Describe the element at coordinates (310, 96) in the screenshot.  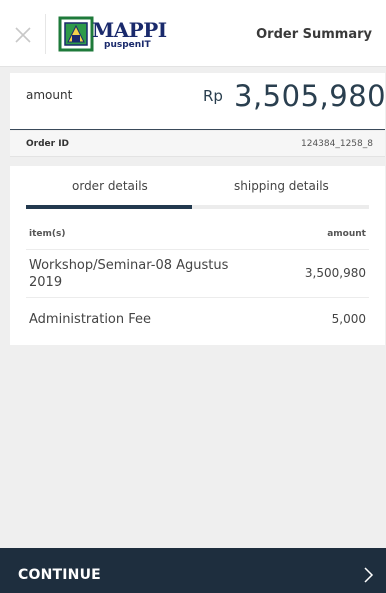
I see `amount-value: 3,505,980` at that location.